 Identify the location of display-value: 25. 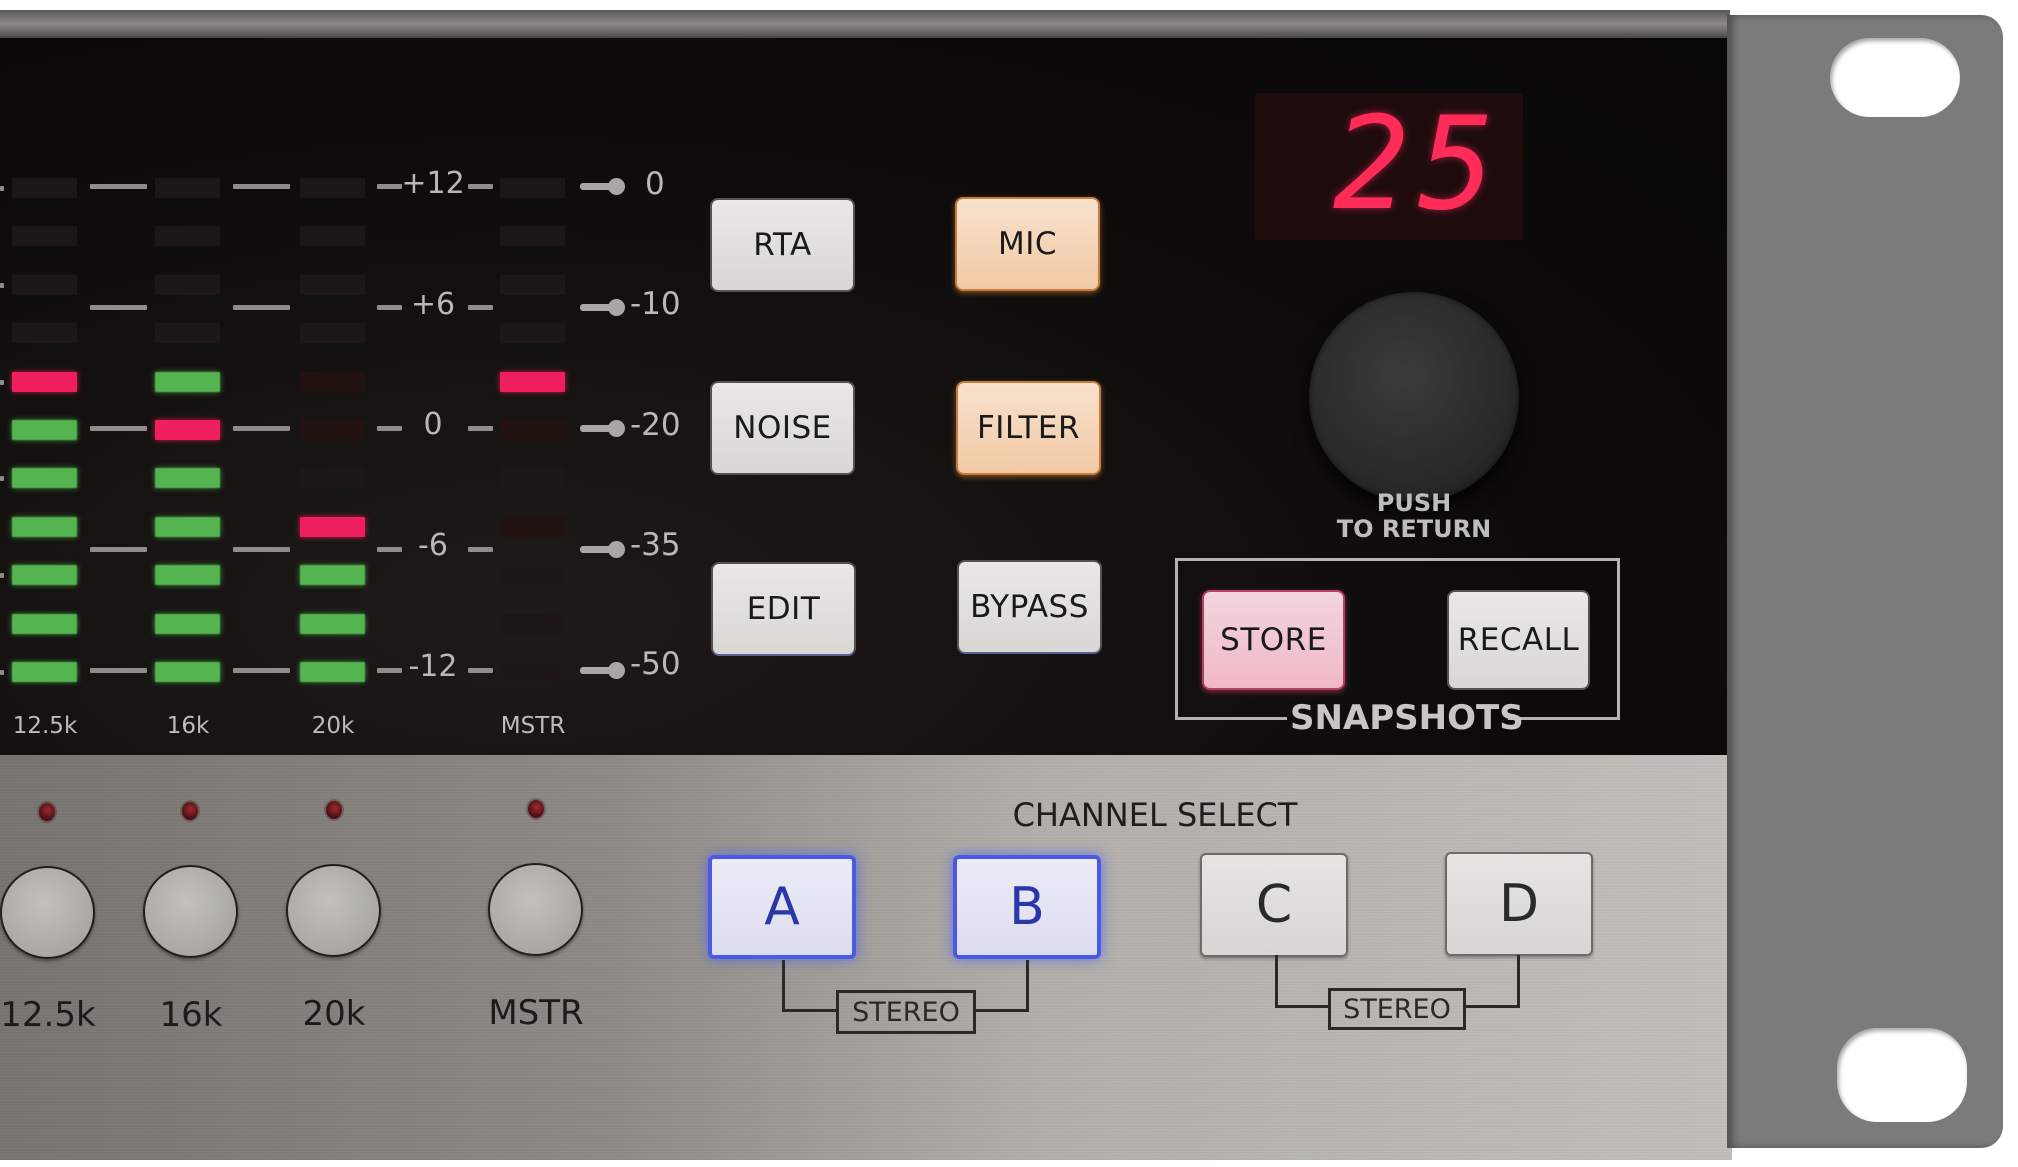
(1417, 164).